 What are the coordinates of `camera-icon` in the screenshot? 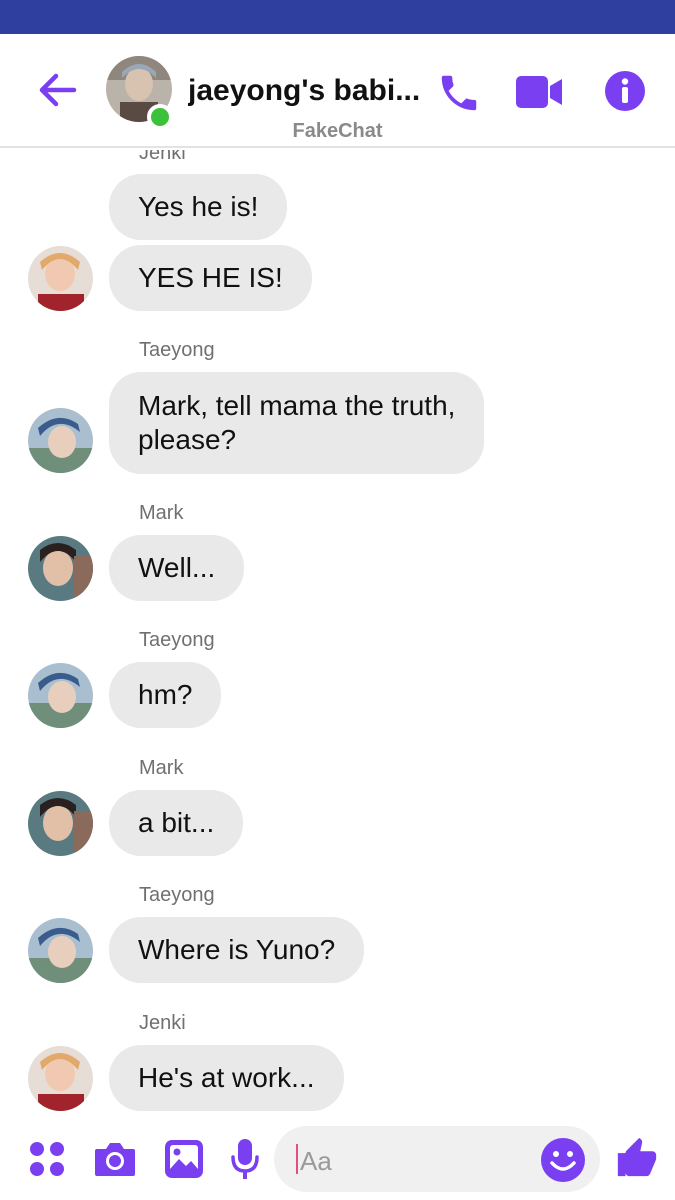 It's located at (115, 1159).